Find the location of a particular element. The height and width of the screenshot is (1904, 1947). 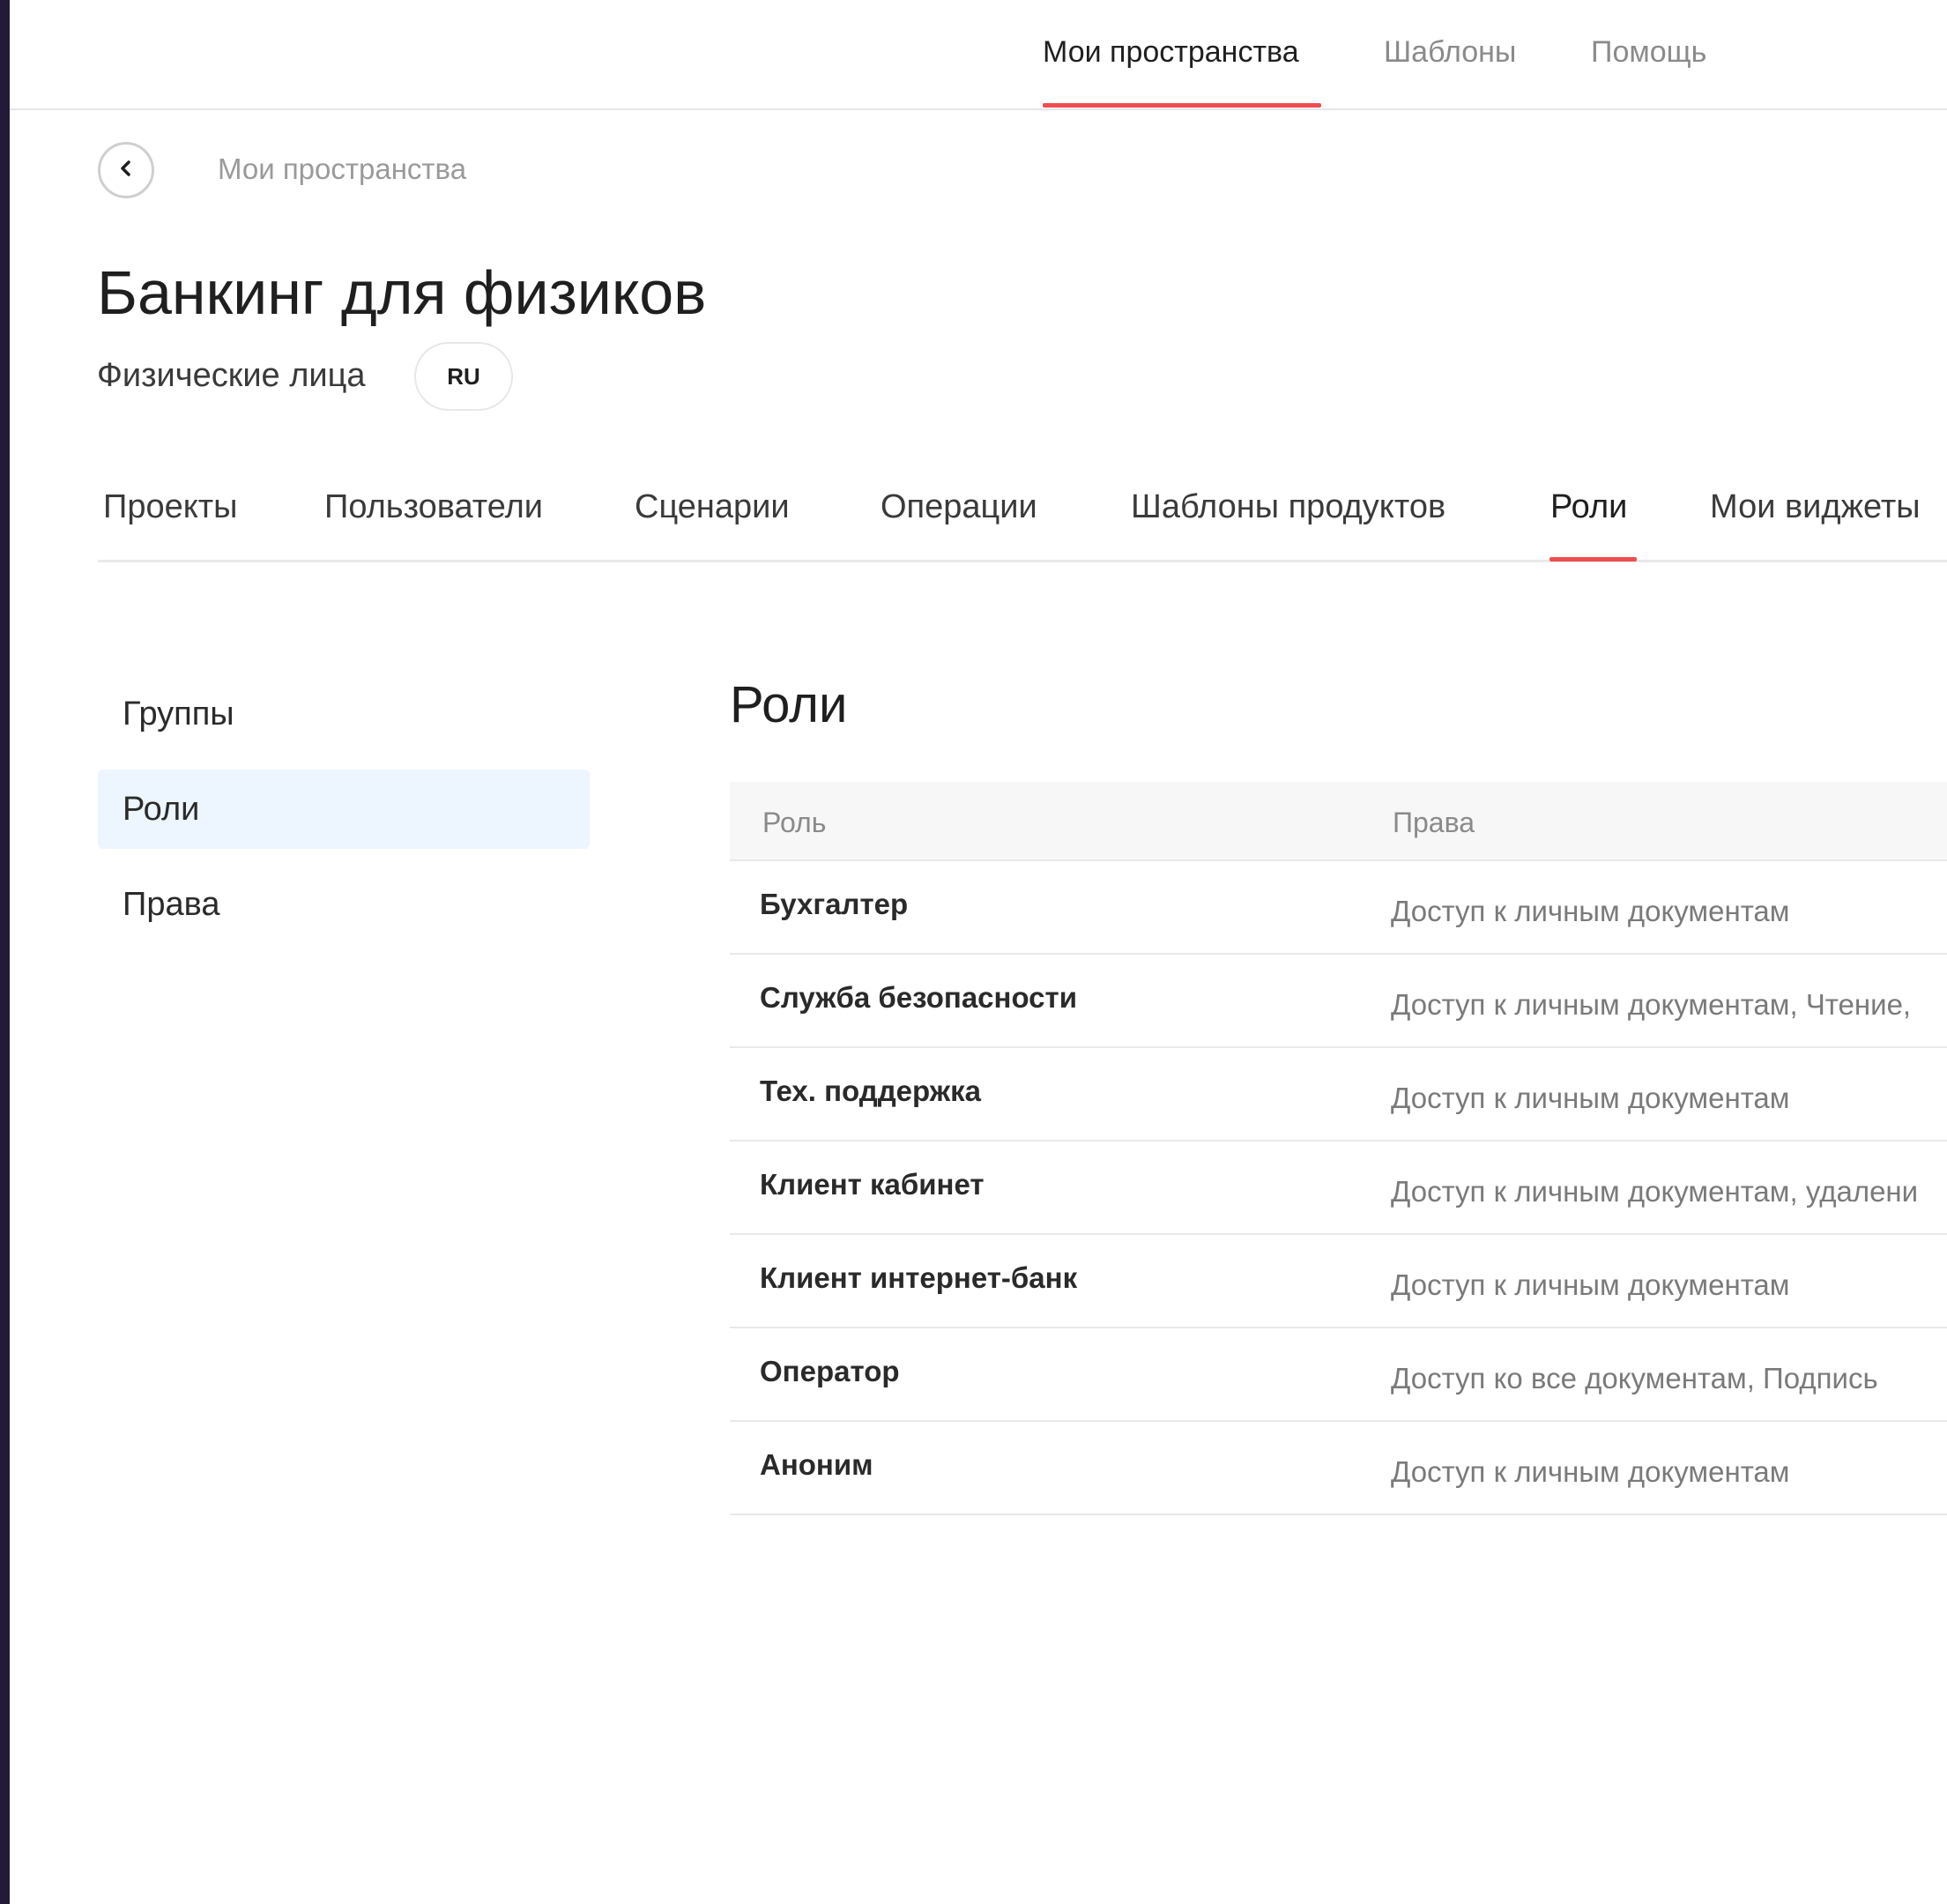

chevron-left-icon is located at coordinates (126, 170).